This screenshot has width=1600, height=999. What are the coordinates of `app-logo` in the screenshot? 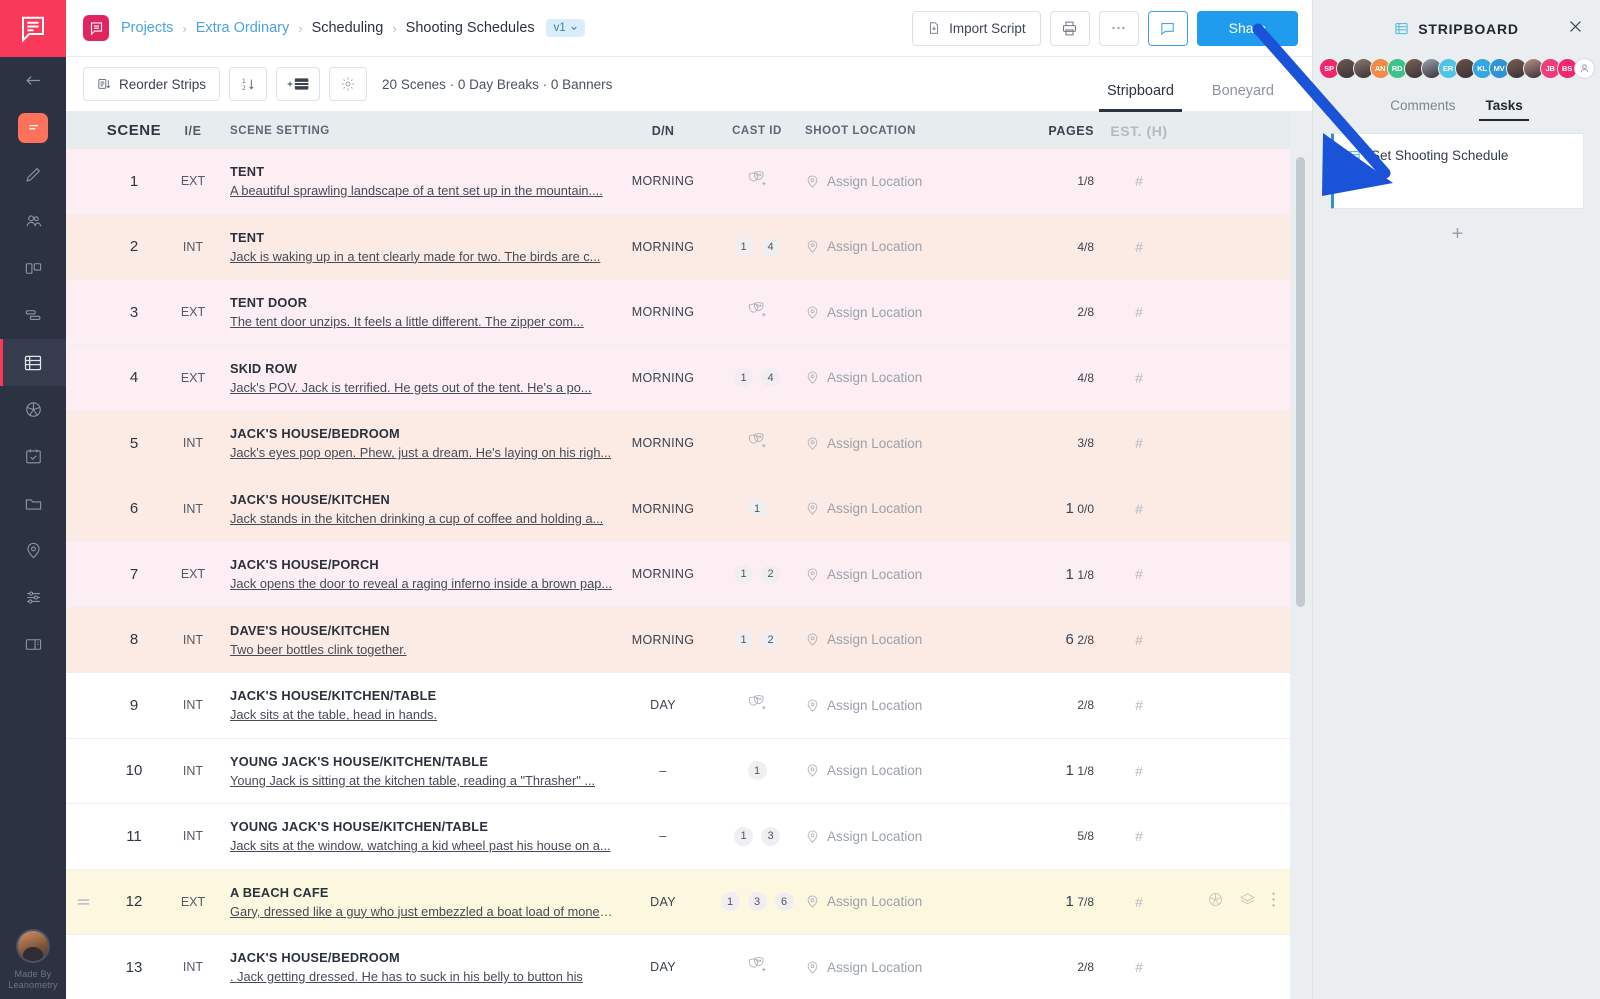 It's located at (33, 28).